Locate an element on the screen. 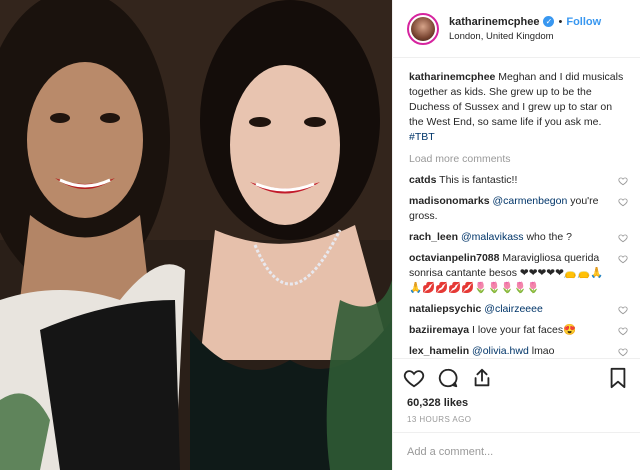 This screenshot has height=470, width=640. avatar is located at coordinates (423, 28).